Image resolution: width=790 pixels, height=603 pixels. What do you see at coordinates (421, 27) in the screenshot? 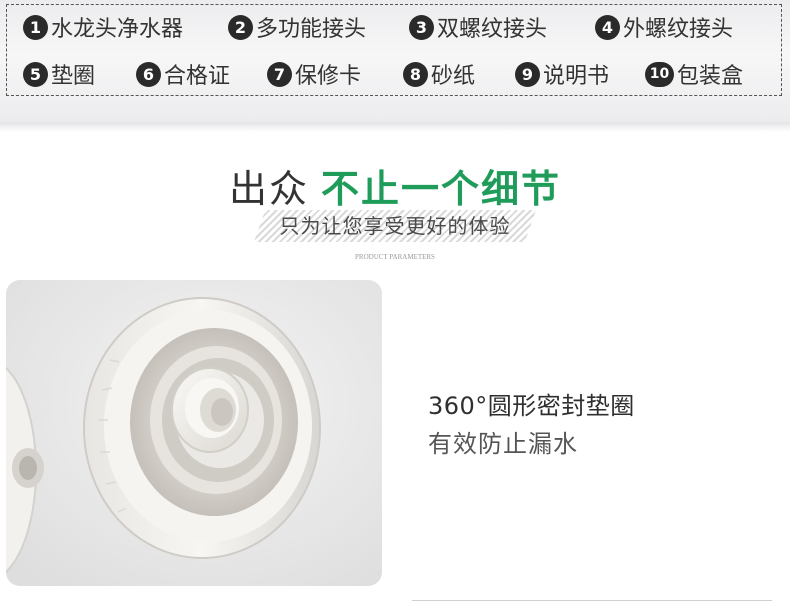
I see `number-badge: 3` at bounding box center [421, 27].